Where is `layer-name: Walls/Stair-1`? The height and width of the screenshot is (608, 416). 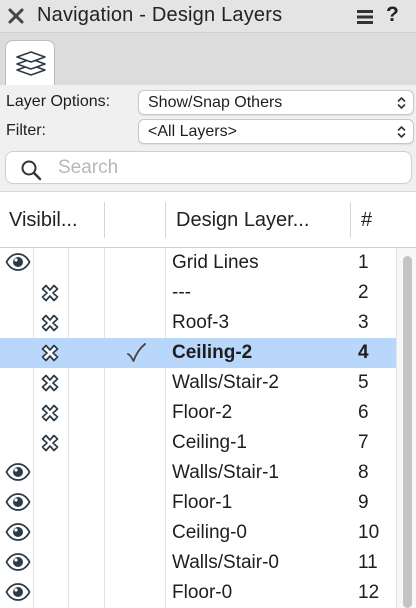 layer-name: Walls/Stair-1 is located at coordinates (225, 472).